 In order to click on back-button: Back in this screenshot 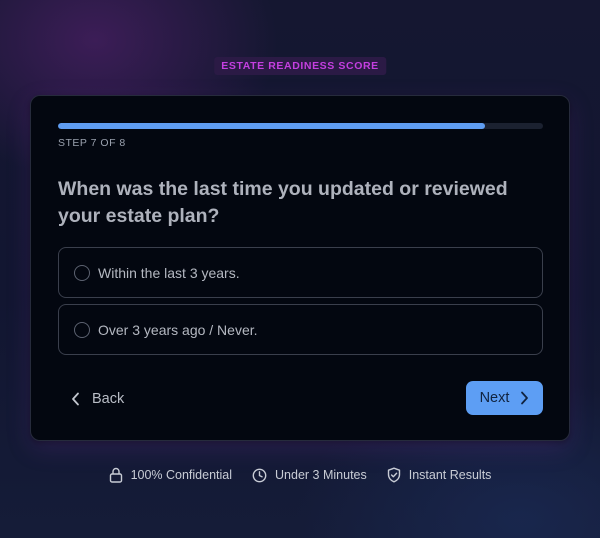, I will do `click(97, 399)`.